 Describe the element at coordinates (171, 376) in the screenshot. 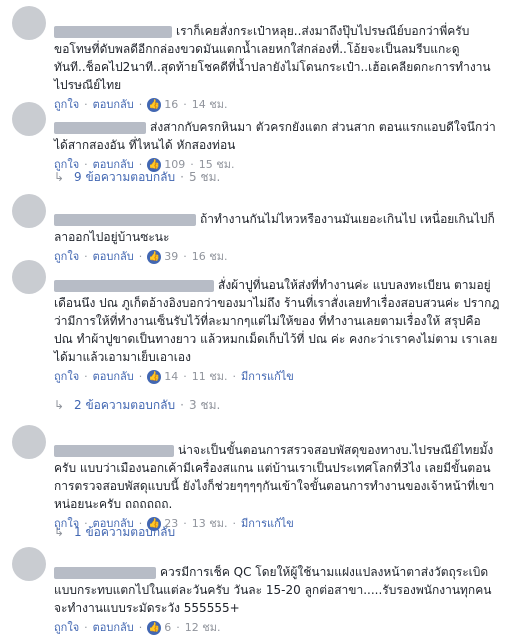

I see `reaction-count: 14` at that location.